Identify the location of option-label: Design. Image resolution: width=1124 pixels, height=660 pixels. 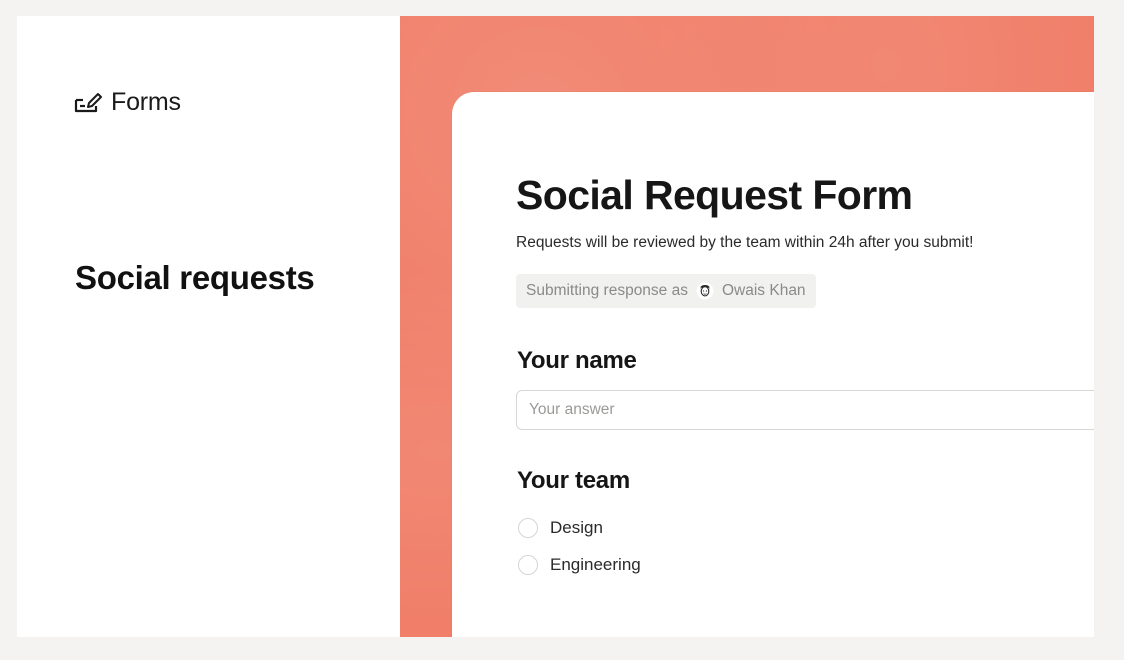
(576, 527).